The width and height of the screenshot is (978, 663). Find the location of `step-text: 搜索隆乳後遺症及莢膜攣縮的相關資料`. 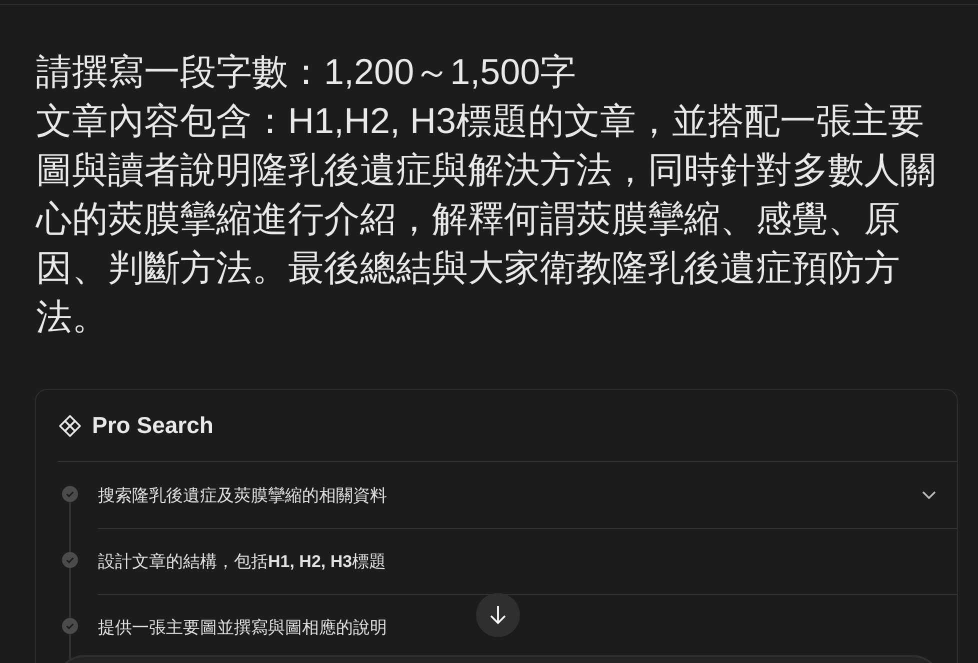

step-text: 搜索隆乳後遺症及莢膜攣縮的相關資料 is located at coordinates (242, 495).